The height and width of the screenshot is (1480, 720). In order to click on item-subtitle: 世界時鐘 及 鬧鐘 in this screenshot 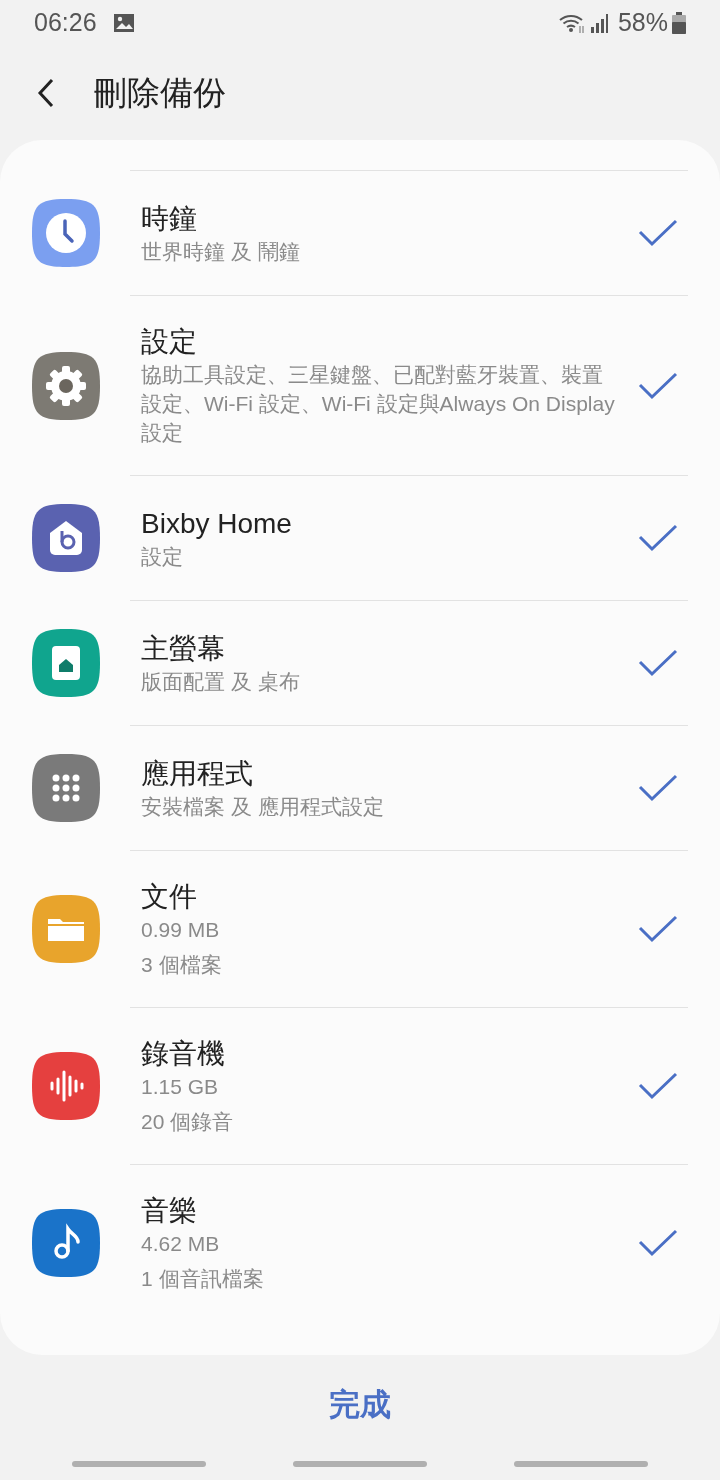, I will do `click(221, 251)`.